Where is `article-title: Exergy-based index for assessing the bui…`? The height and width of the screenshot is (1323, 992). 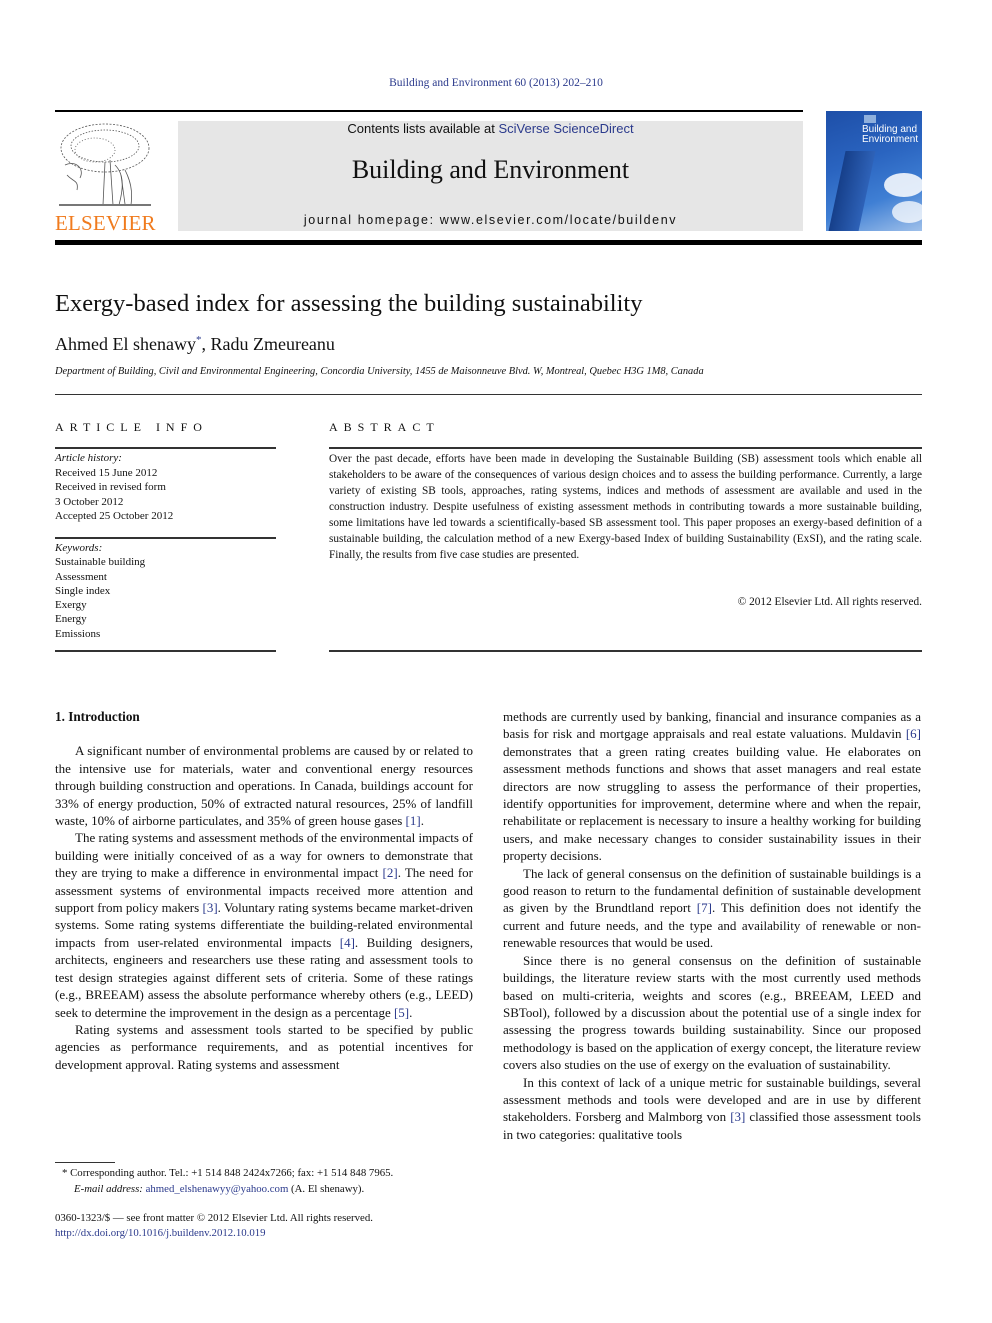 article-title: Exergy-based index for assessing the bui… is located at coordinates (349, 303).